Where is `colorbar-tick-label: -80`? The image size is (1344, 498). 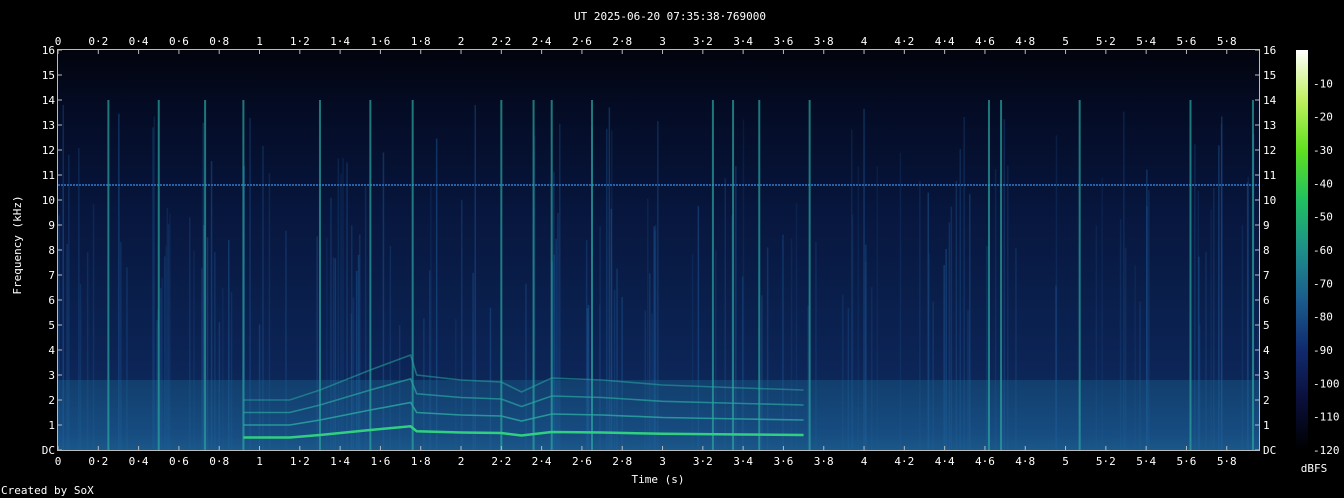
colorbar-tick-label: -80 is located at coordinates (1323, 317).